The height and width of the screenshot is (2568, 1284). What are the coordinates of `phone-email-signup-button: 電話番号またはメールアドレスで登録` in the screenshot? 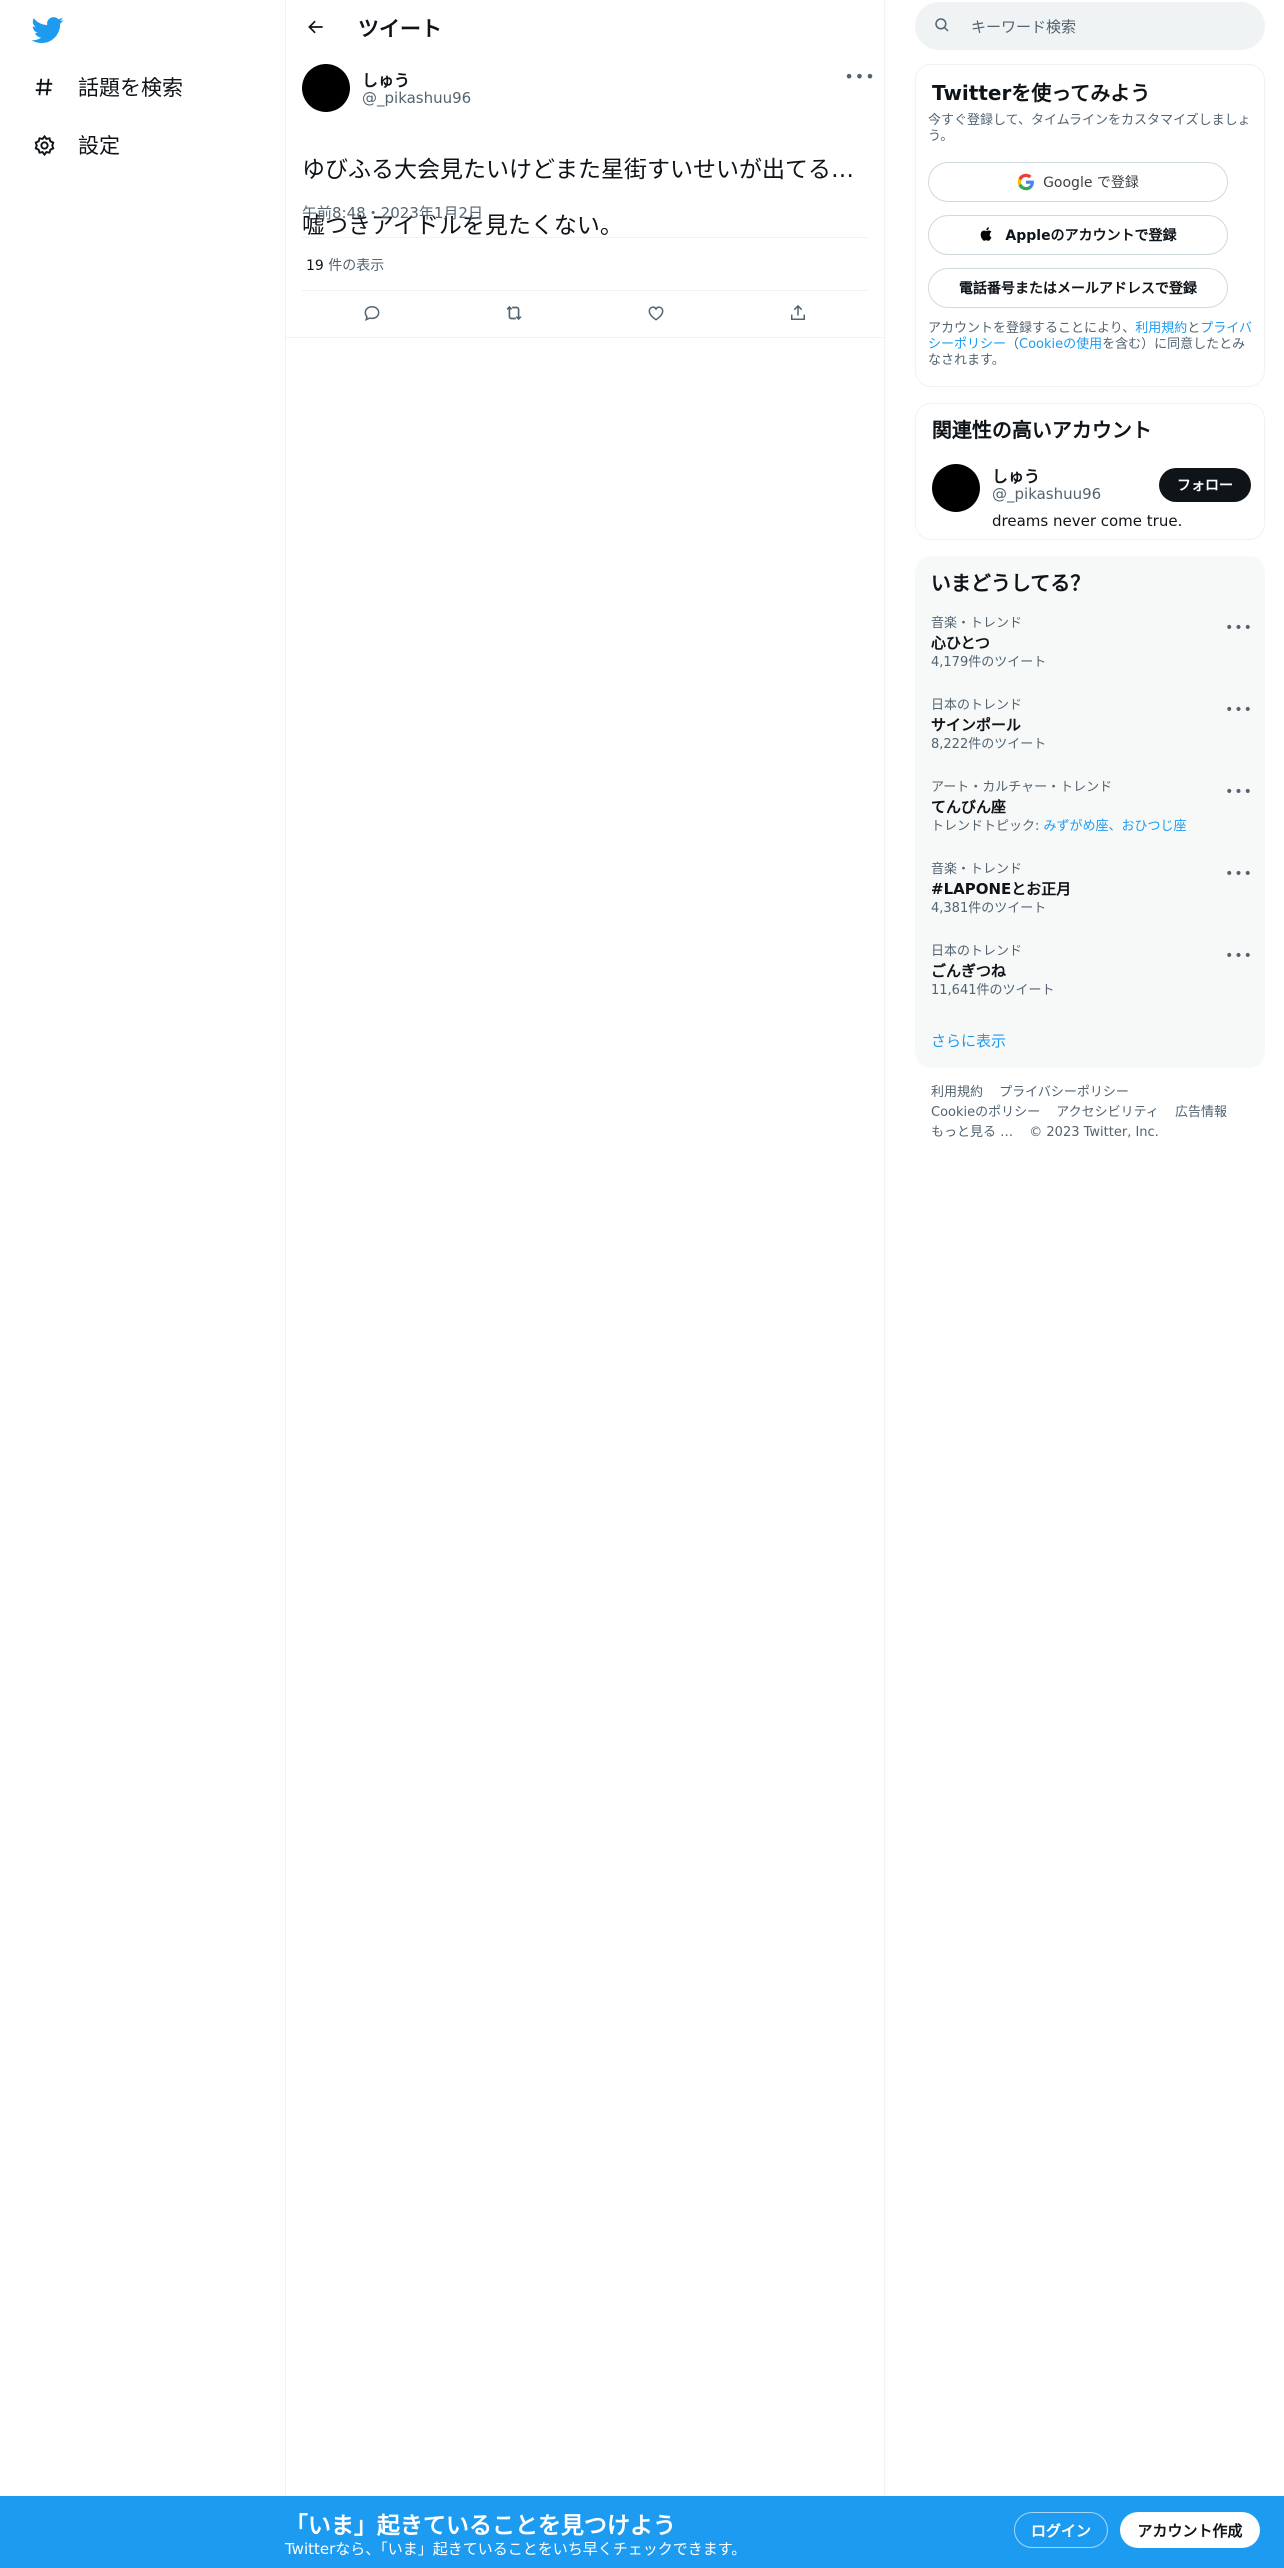 It's located at (1078, 288).